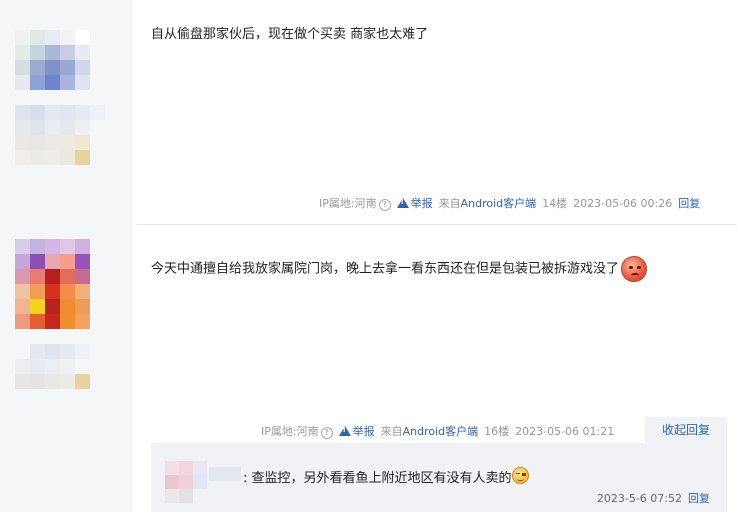  What do you see at coordinates (565, 431) in the screenshot?
I see `post-datetime: 2023-05-06 01:21` at bounding box center [565, 431].